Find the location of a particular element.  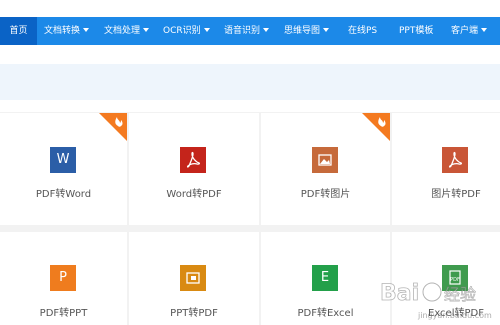

tool-card-image-to-pdf: 图片转PDF is located at coordinates (446, 169).